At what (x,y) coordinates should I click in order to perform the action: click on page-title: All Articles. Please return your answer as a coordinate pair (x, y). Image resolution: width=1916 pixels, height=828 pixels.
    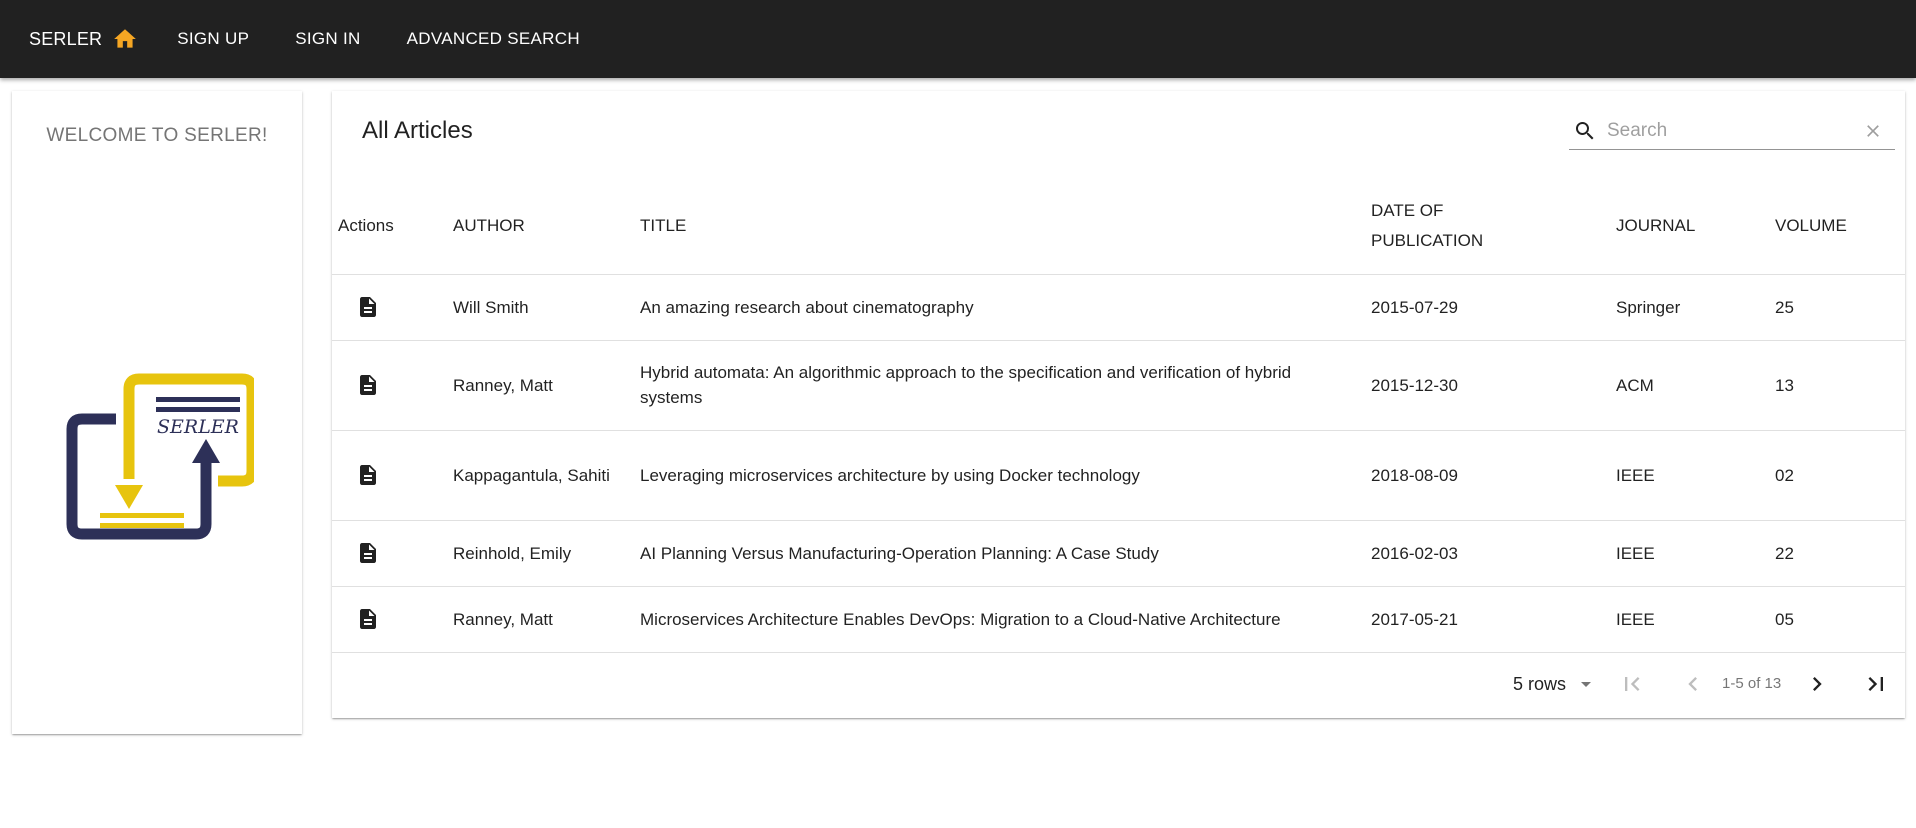
    Looking at the image, I should click on (417, 130).